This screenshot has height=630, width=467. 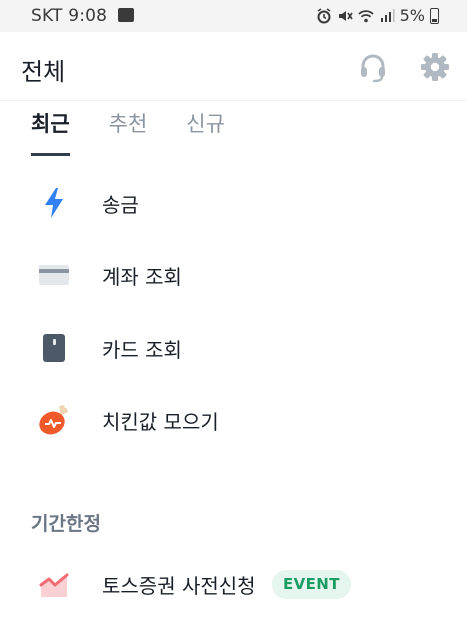 What do you see at coordinates (126, 15) in the screenshot?
I see `gallery-icon` at bounding box center [126, 15].